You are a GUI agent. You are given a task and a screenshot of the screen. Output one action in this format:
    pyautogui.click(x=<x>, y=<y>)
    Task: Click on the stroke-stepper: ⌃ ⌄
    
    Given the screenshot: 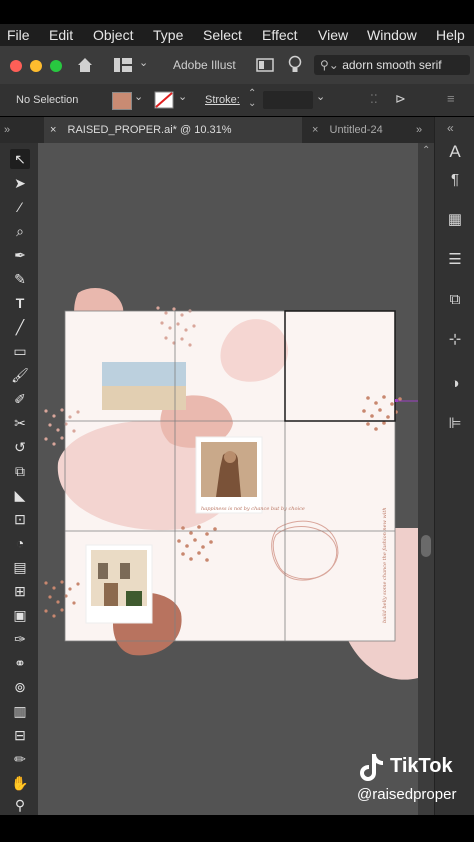 What is the action you would take?
    pyautogui.click(x=252, y=99)
    